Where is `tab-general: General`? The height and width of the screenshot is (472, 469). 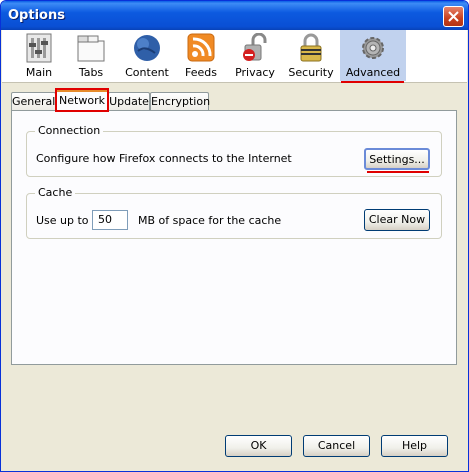 tab-general: General is located at coordinates (33, 101).